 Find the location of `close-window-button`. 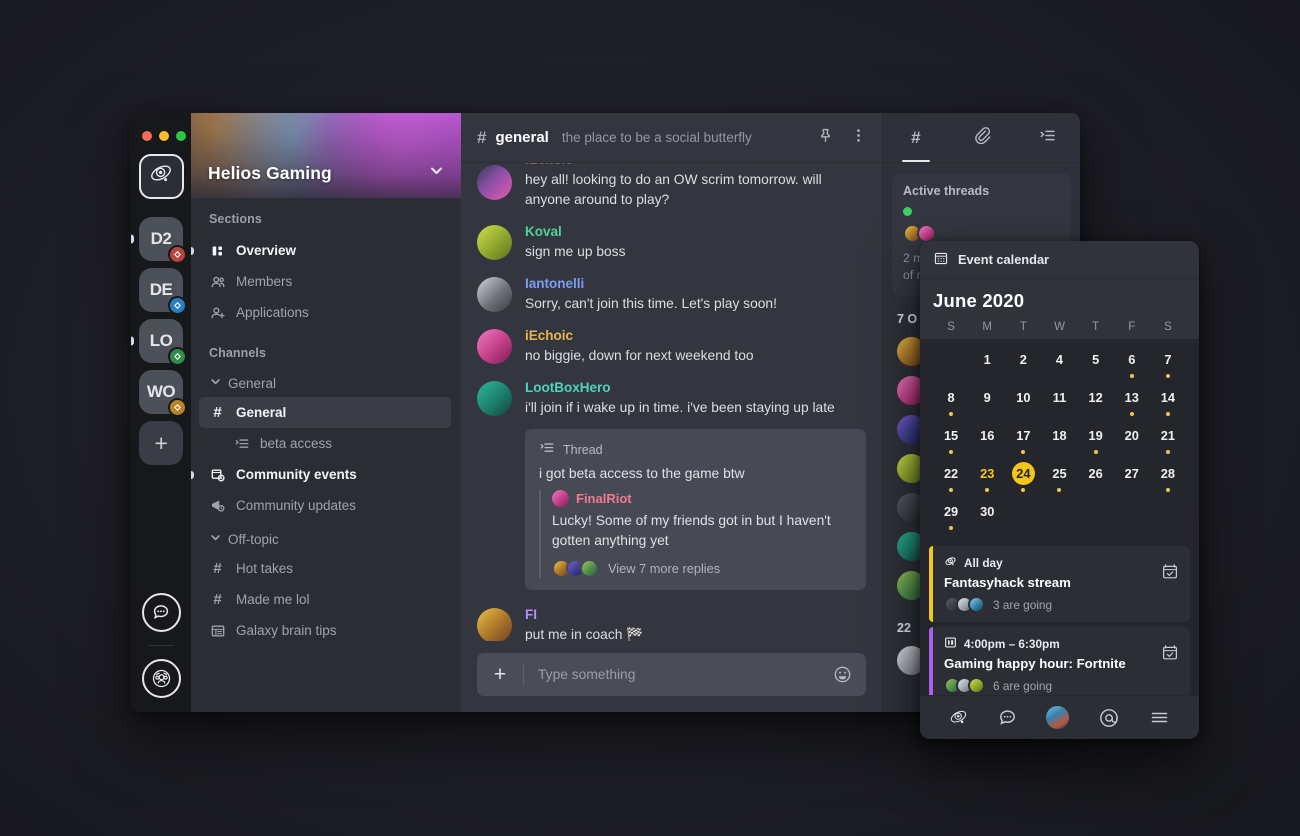

close-window-button is located at coordinates (147, 136).